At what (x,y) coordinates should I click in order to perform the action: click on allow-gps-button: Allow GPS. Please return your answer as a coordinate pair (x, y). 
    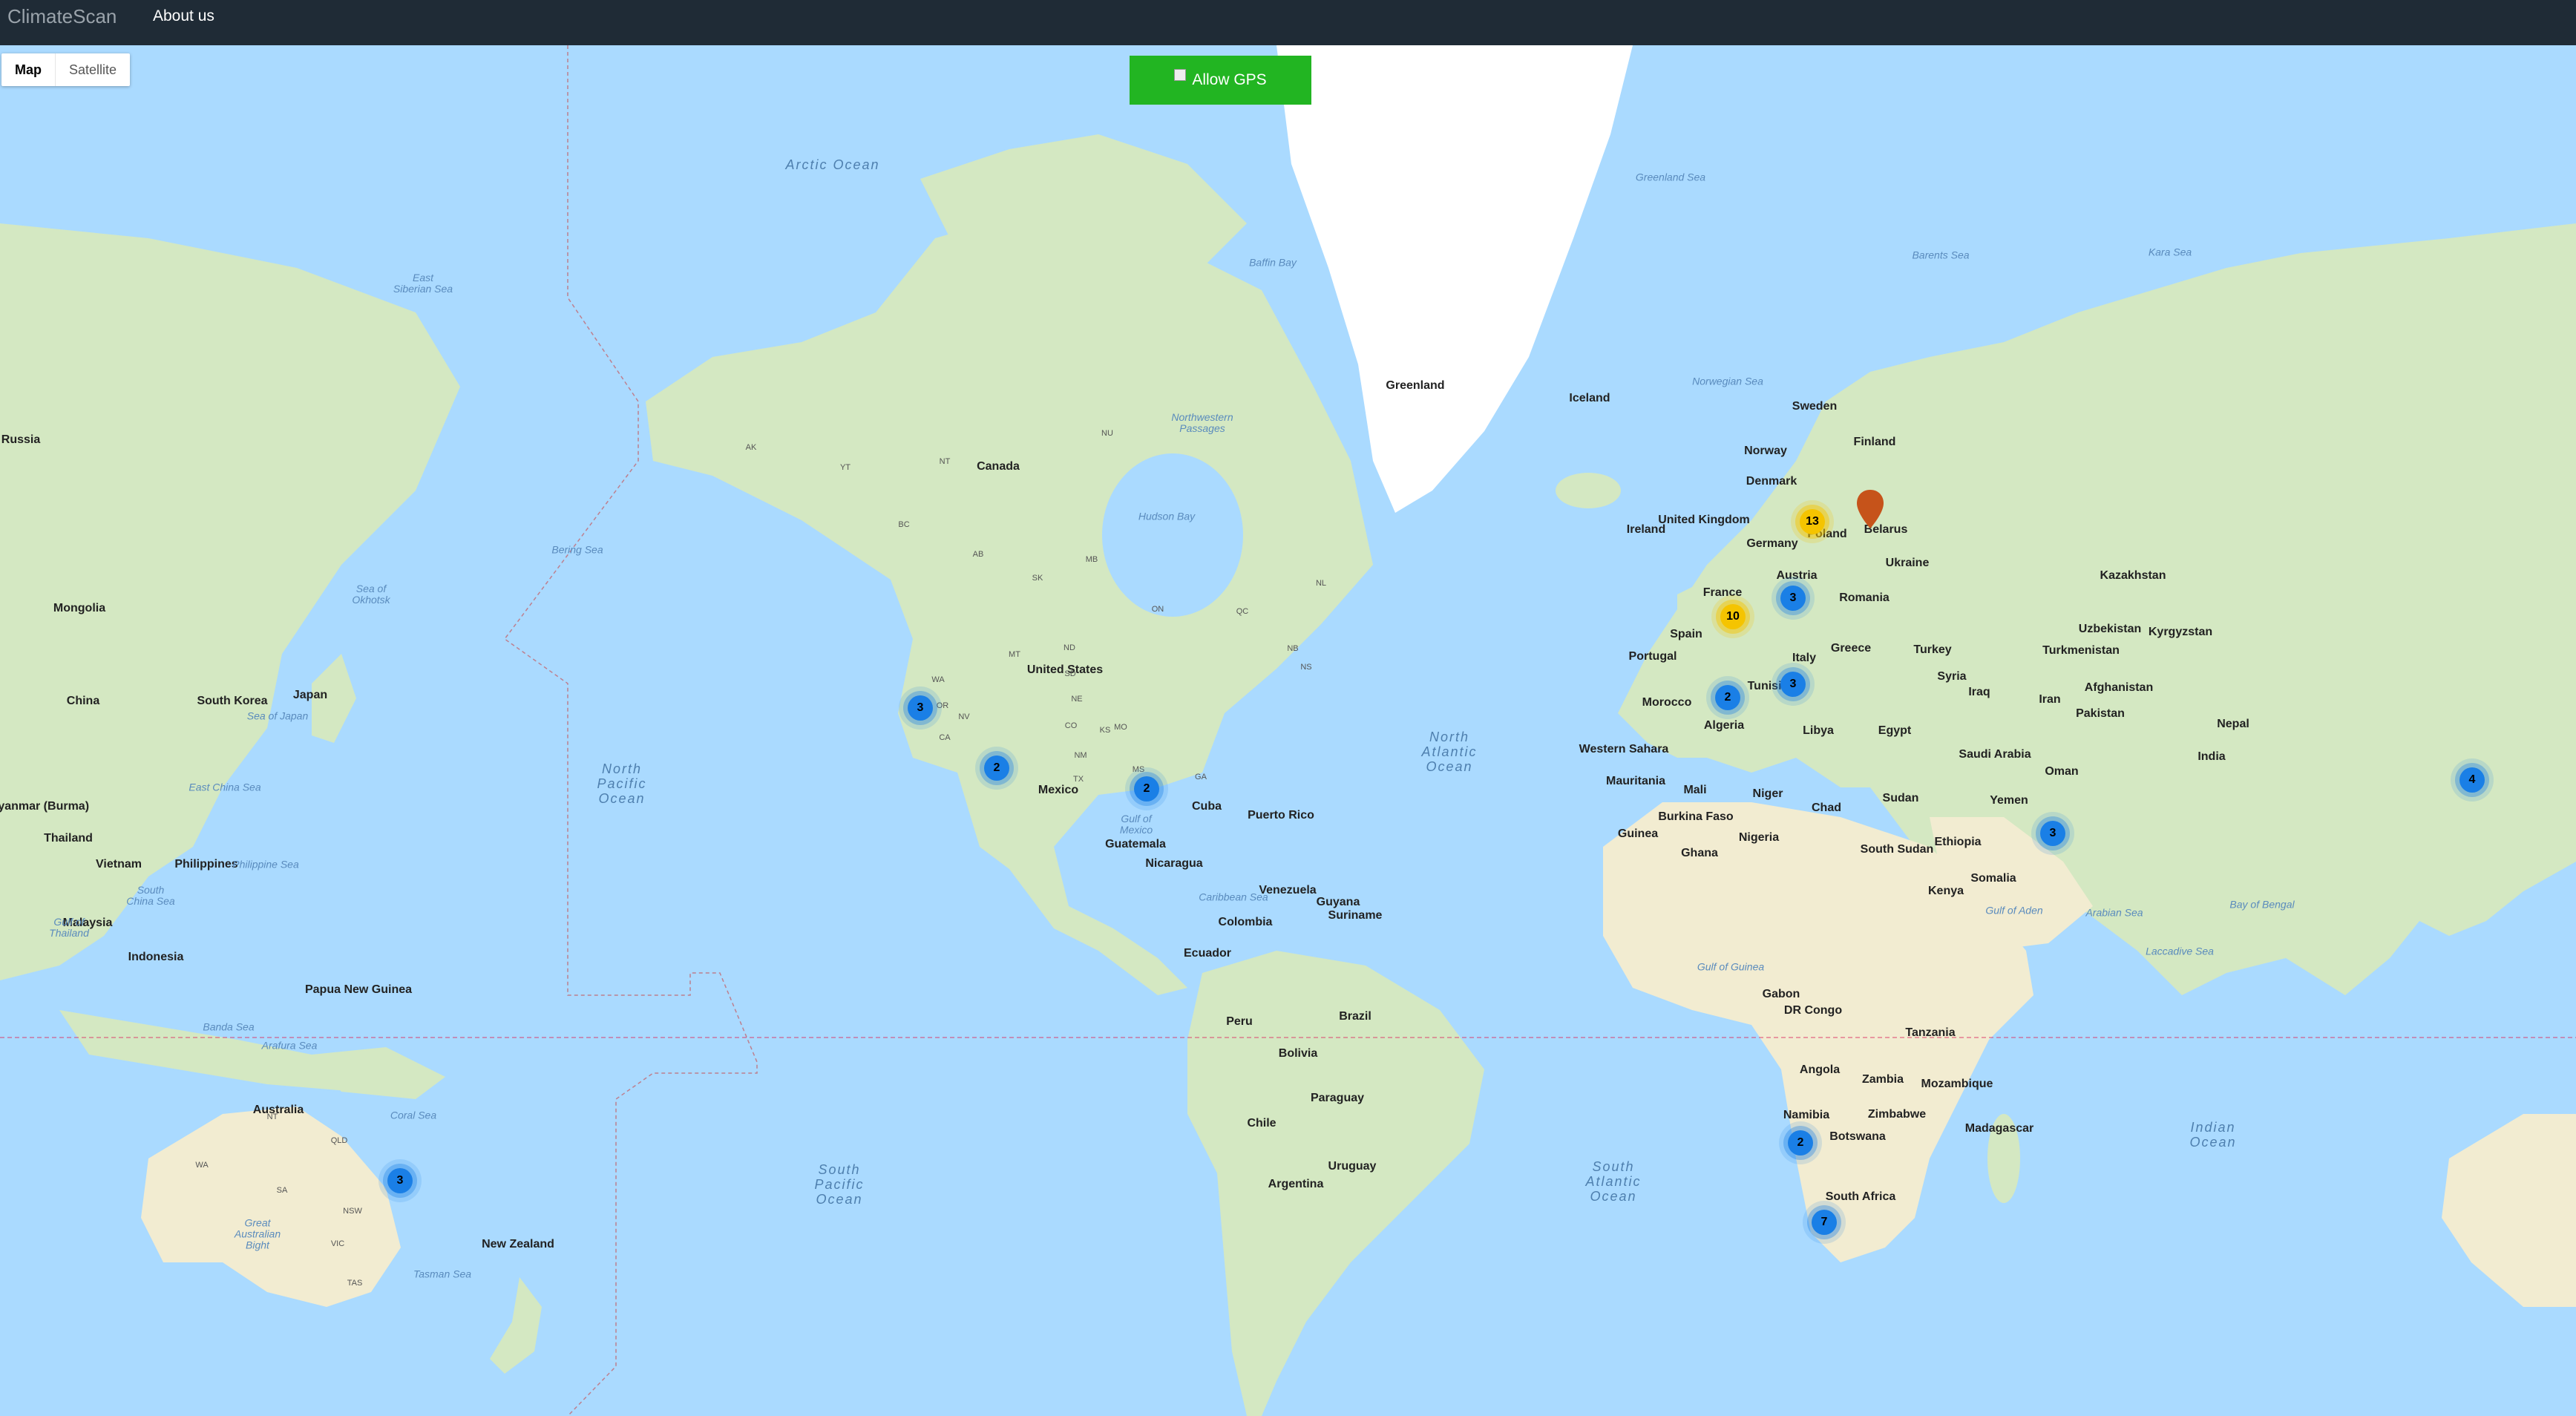
    Looking at the image, I should click on (1220, 80).